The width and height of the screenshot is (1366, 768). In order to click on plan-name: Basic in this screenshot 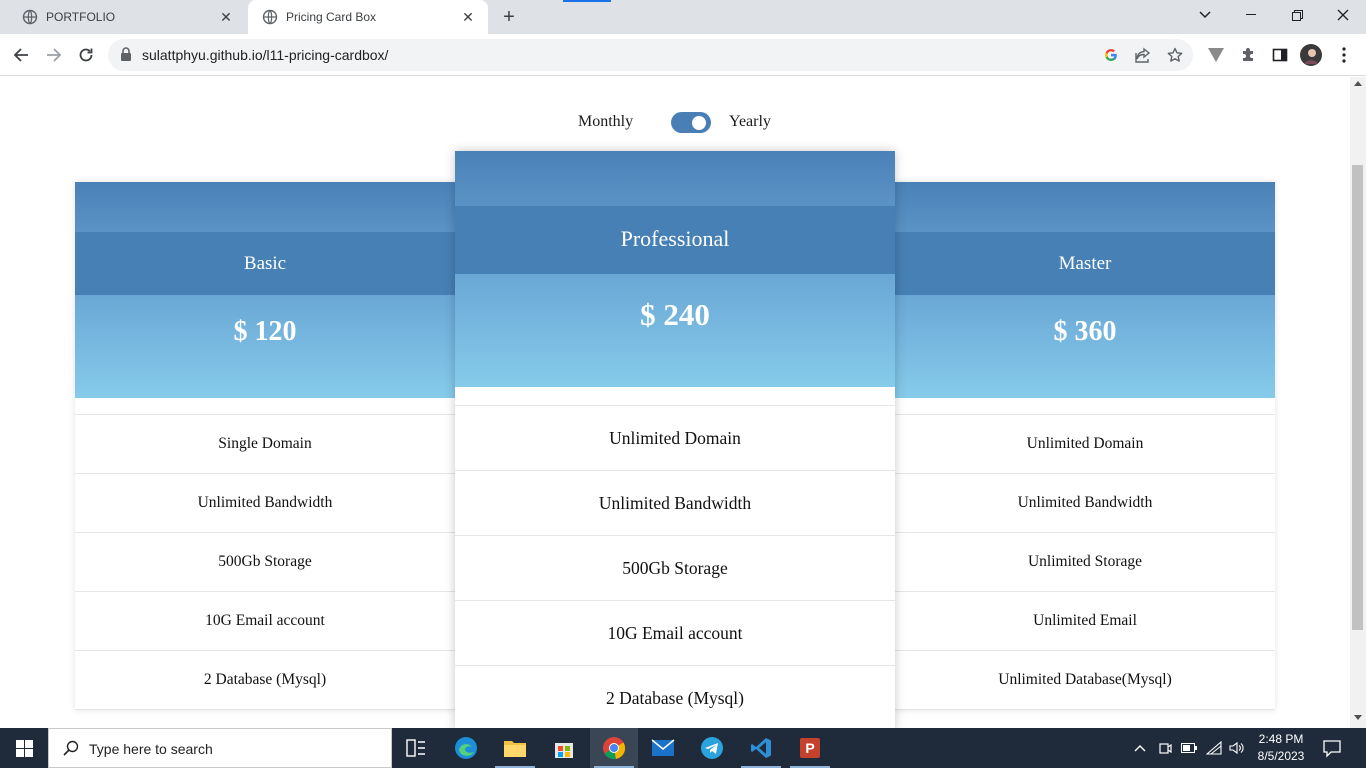, I will do `click(265, 263)`.